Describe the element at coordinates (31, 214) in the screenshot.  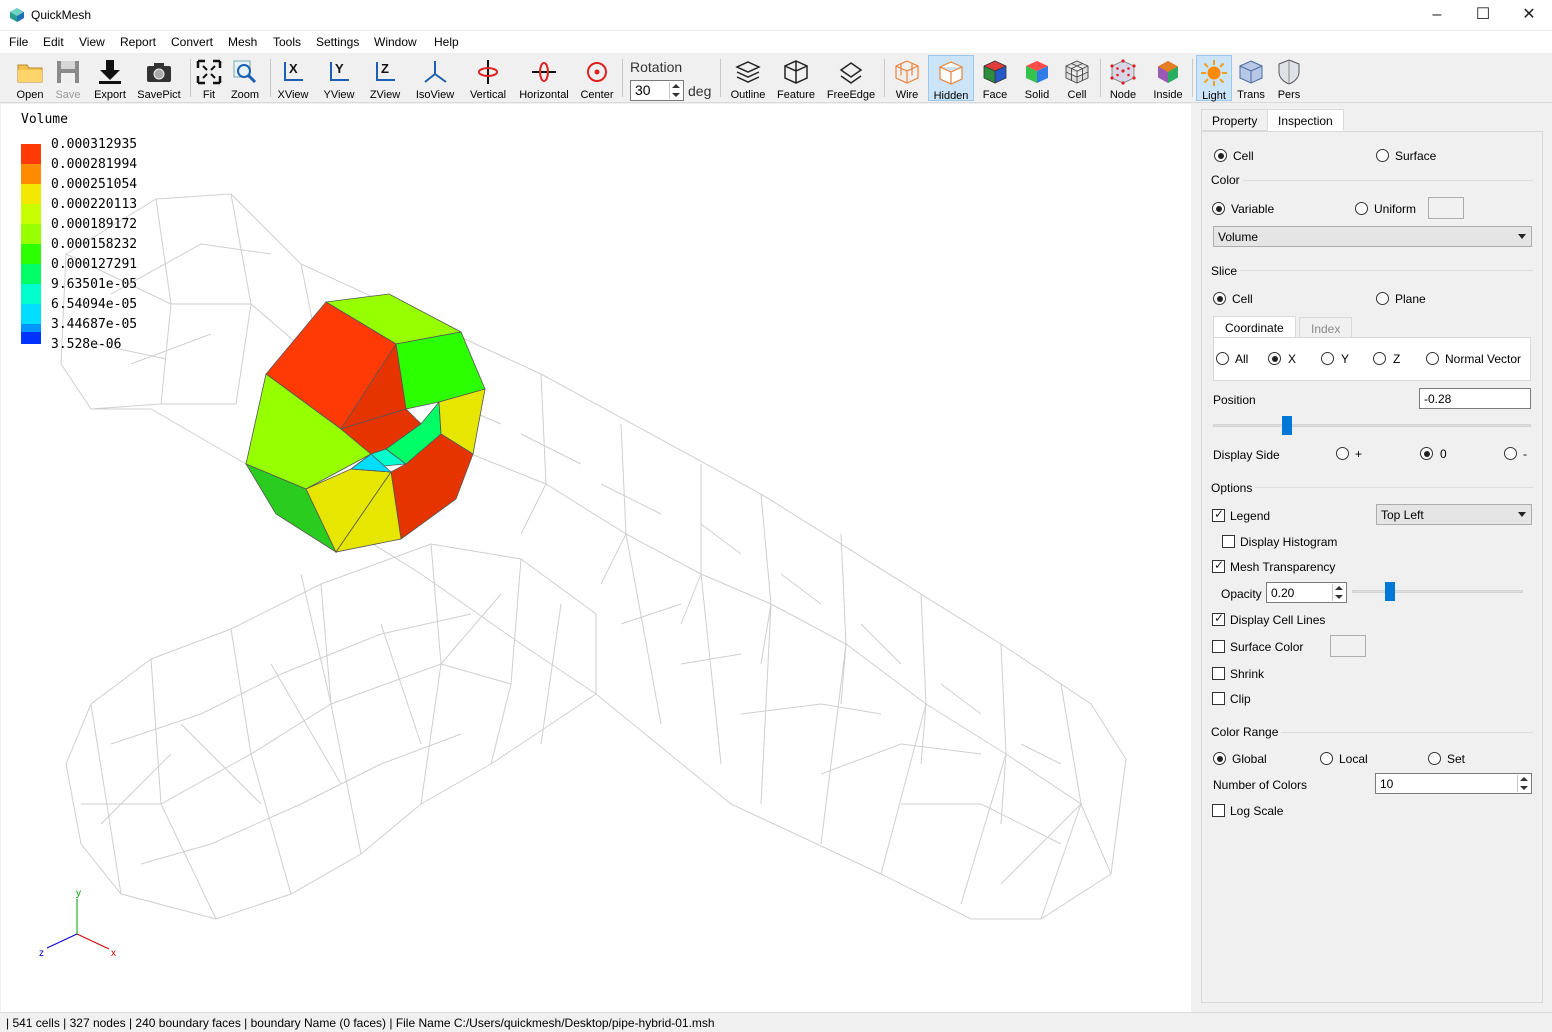
I see `legend-swatch` at that location.